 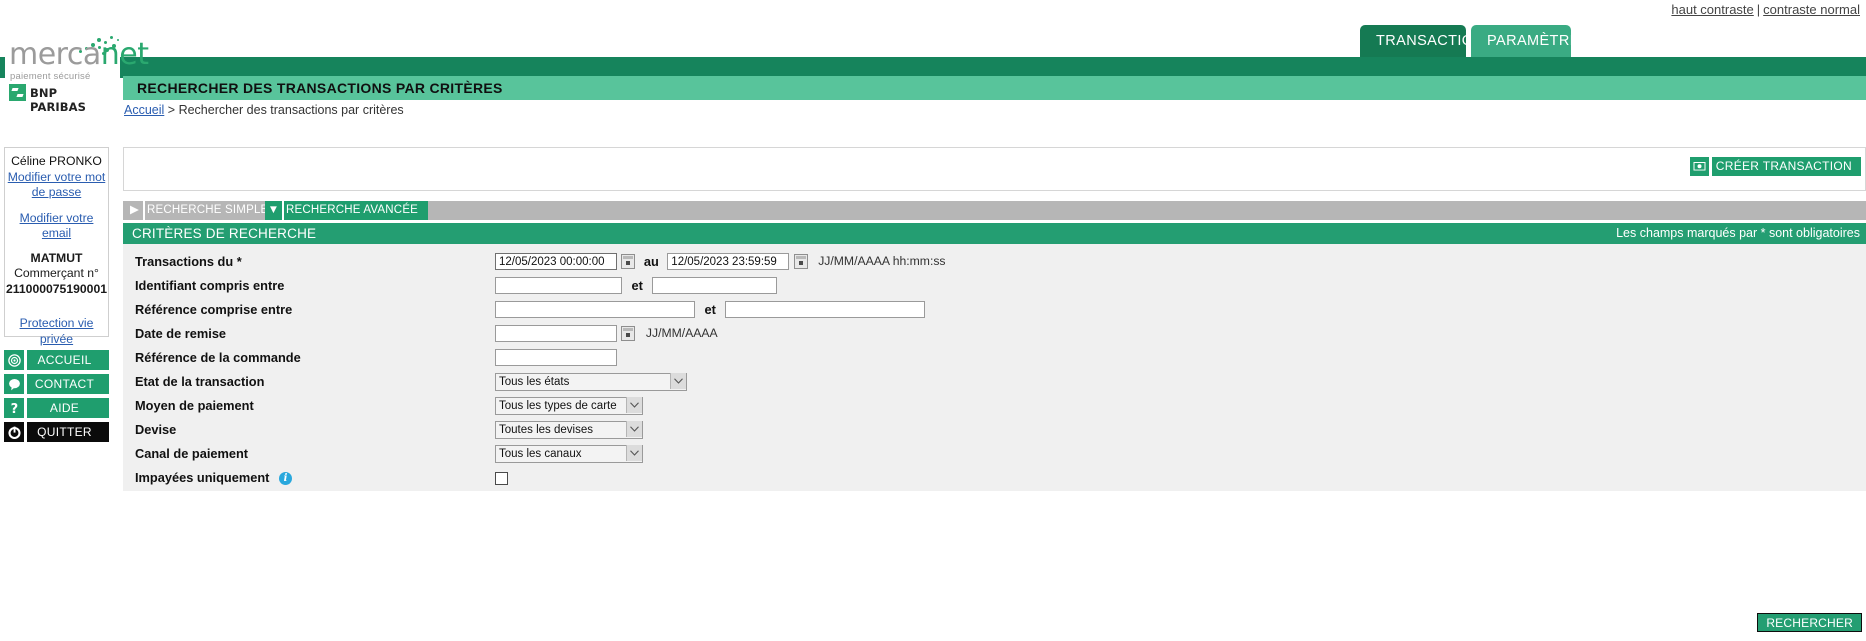 I want to click on breadcrumb-current: Rechercher des transactions par critères, so click(x=291, y=110).